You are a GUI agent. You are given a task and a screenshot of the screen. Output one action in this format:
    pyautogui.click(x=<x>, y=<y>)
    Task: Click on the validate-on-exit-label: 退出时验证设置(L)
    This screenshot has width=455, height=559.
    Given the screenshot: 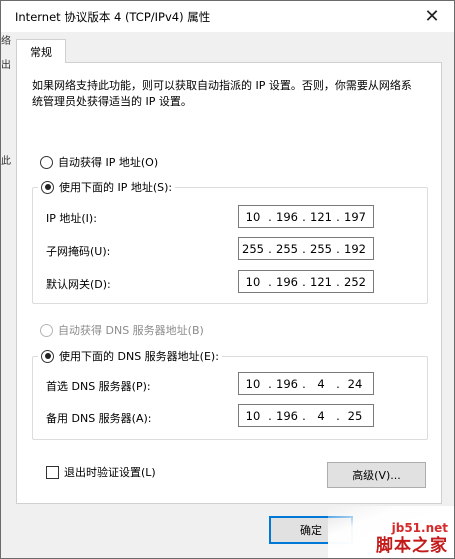 What is the action you would take?
    pyautogui.click(x=110, y=472)
    